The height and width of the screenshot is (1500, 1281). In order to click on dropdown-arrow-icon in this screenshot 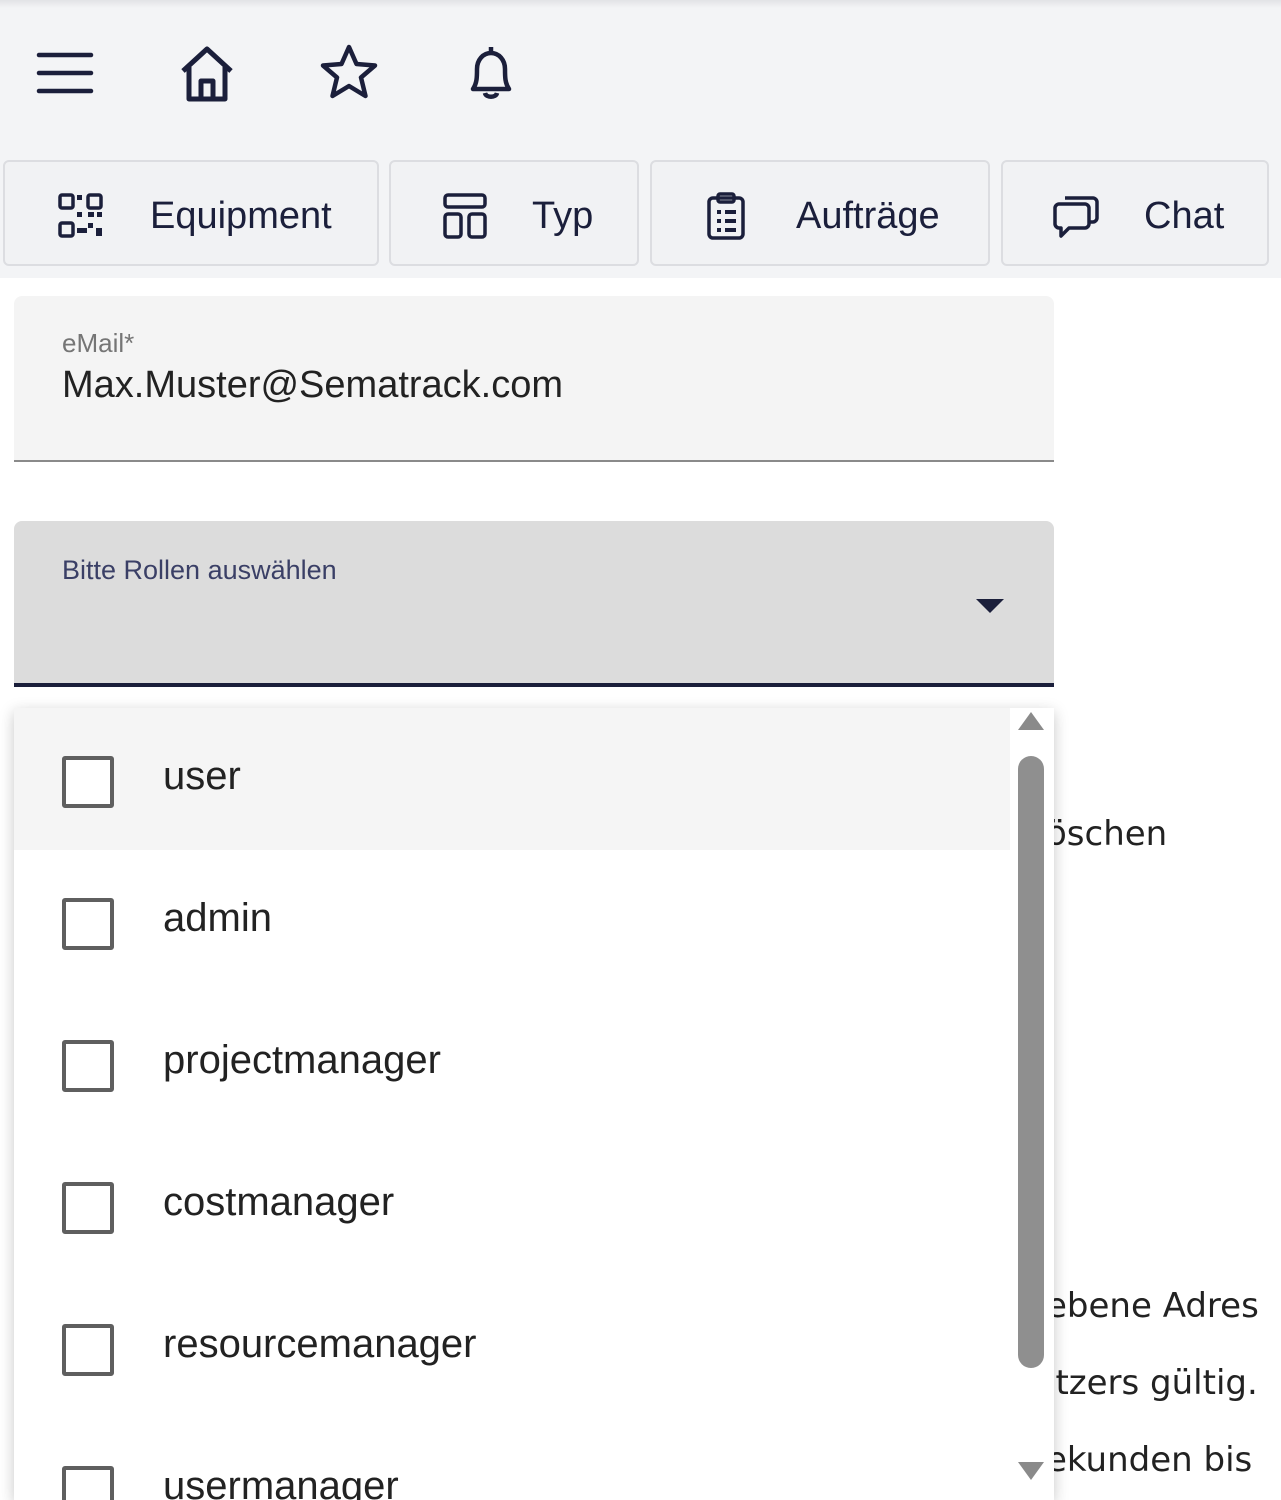, I will do `click(990, 606)`.